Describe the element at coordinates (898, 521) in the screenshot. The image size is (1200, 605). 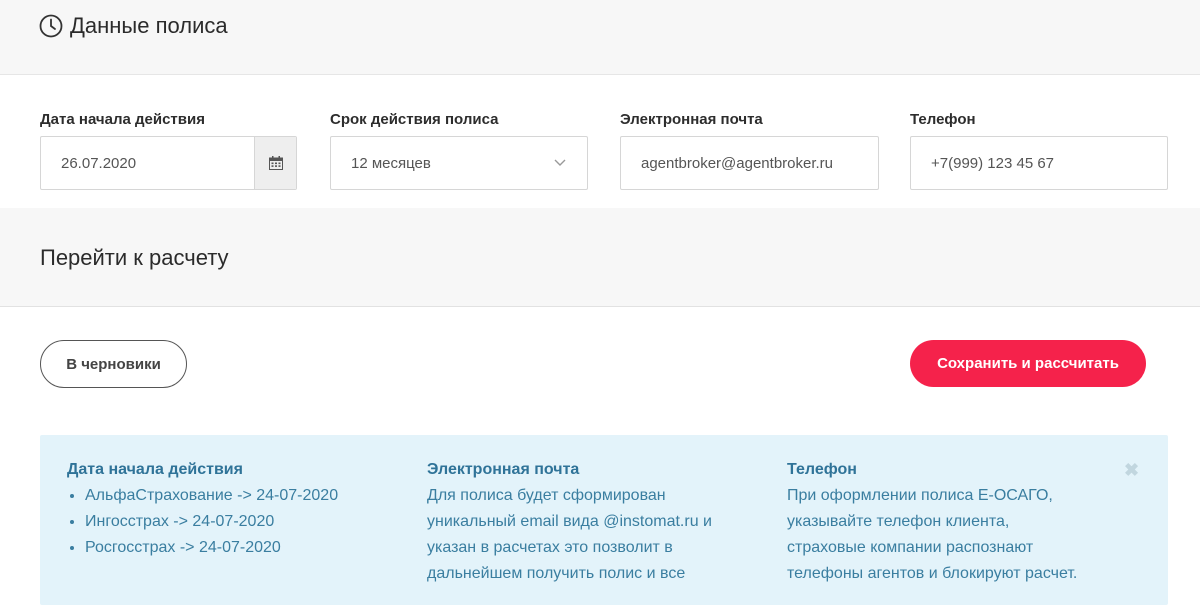
I see `info-phone-line: указывайте телефон клиента,` at that location.